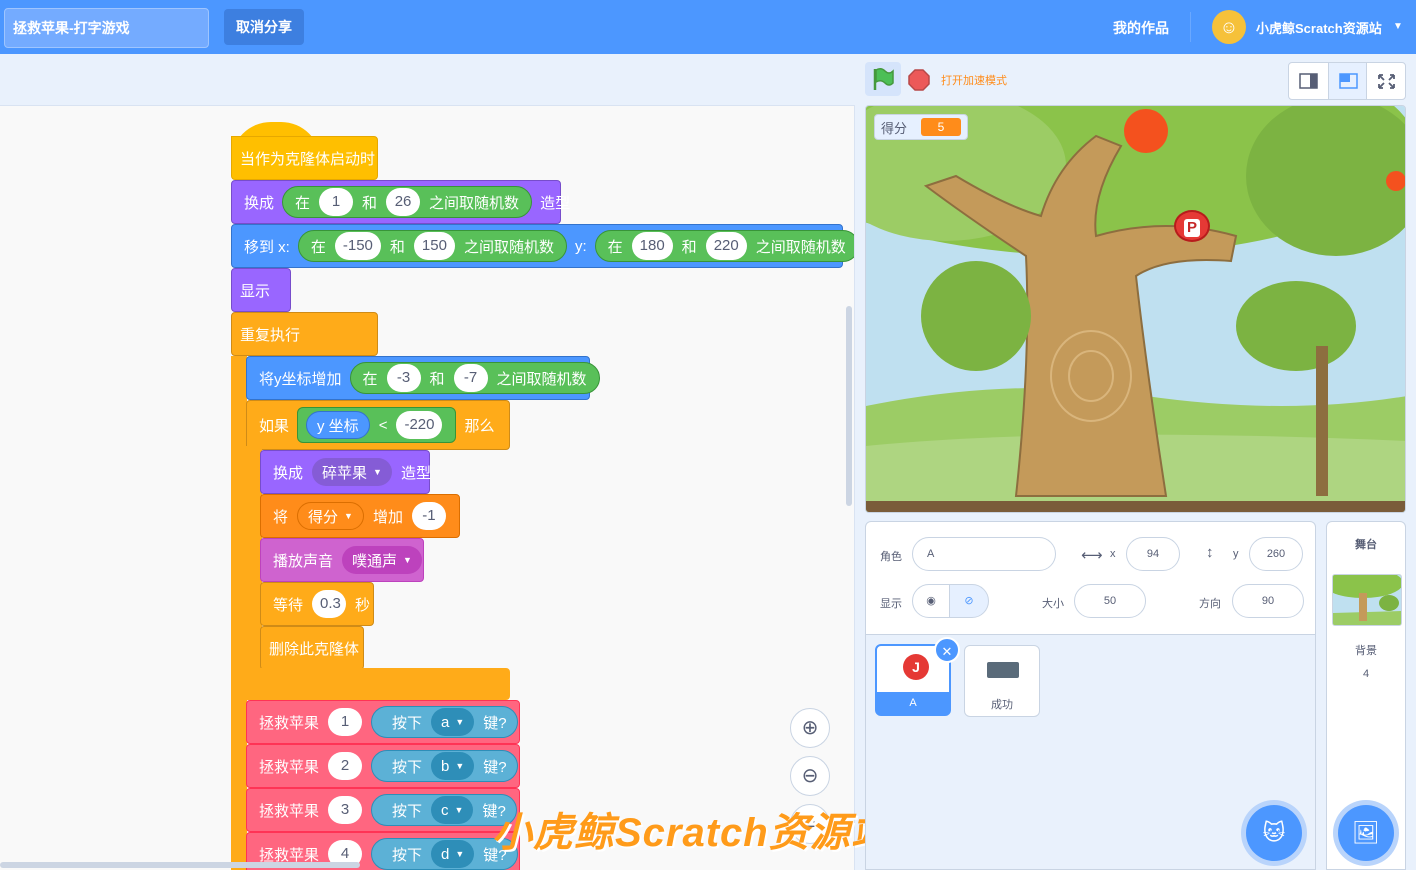  Describe the element at coordinates (891, 604) in the screenshot. I see `show-label: 显示` at that location.